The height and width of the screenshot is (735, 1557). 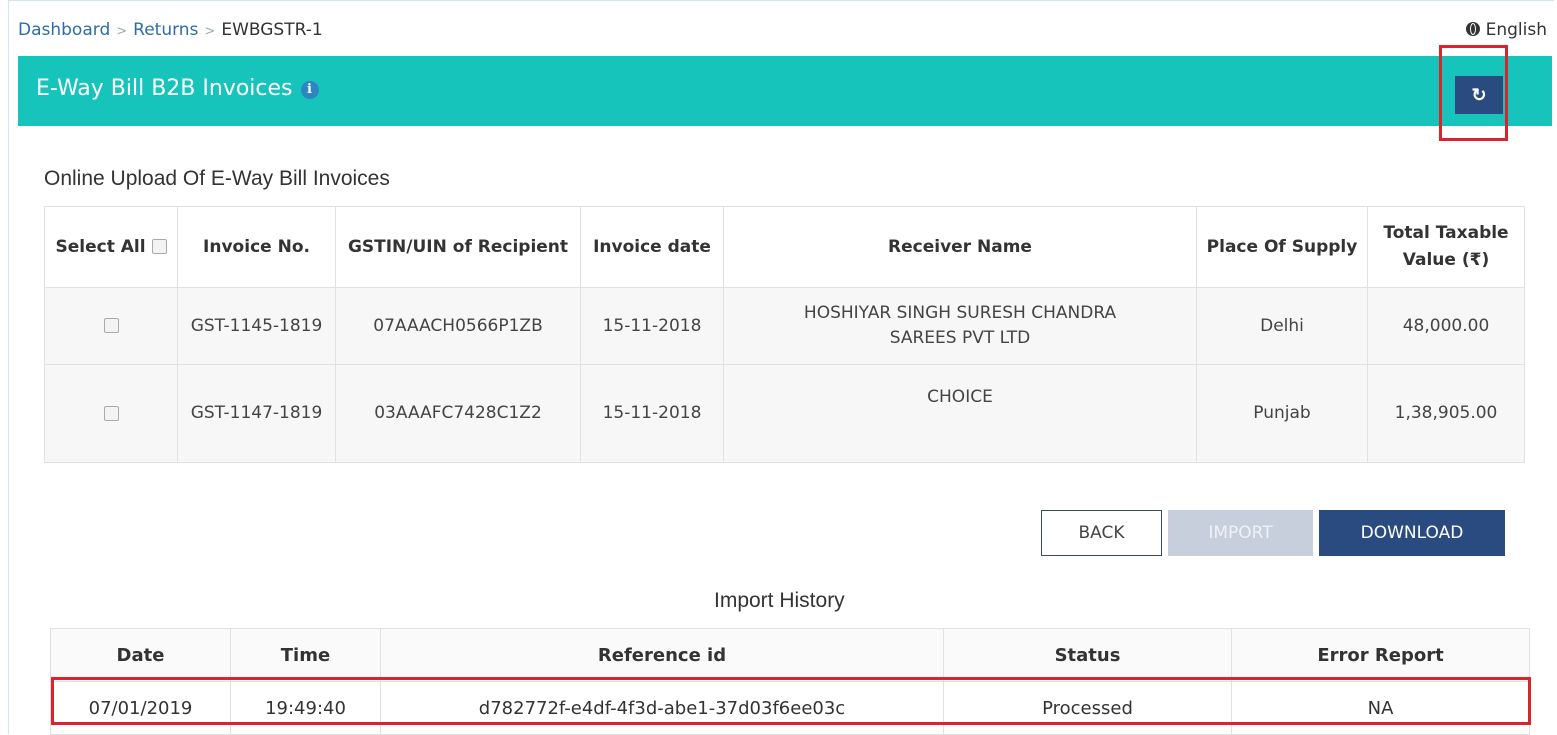 I want to click on breadcrumb-current: EWBGSTR-1, so click(x=272, y=30).